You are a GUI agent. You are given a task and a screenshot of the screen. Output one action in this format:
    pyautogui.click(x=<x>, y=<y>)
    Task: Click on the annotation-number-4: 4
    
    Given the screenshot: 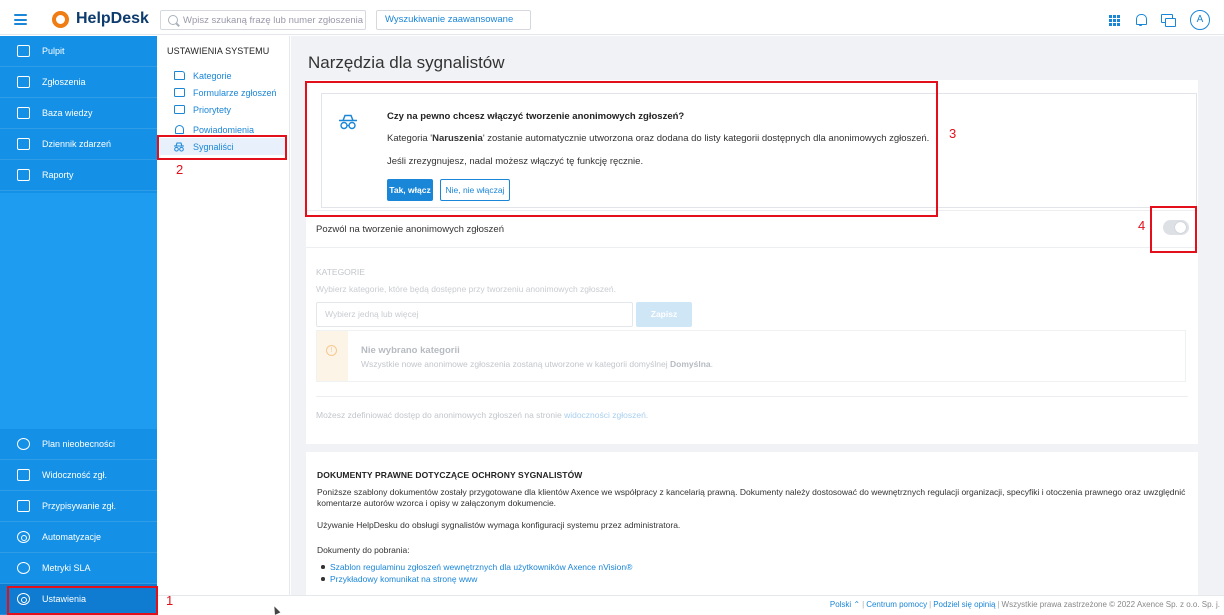 What is the action you would take?
    pyautogui.click(x=1142, y=225)
    